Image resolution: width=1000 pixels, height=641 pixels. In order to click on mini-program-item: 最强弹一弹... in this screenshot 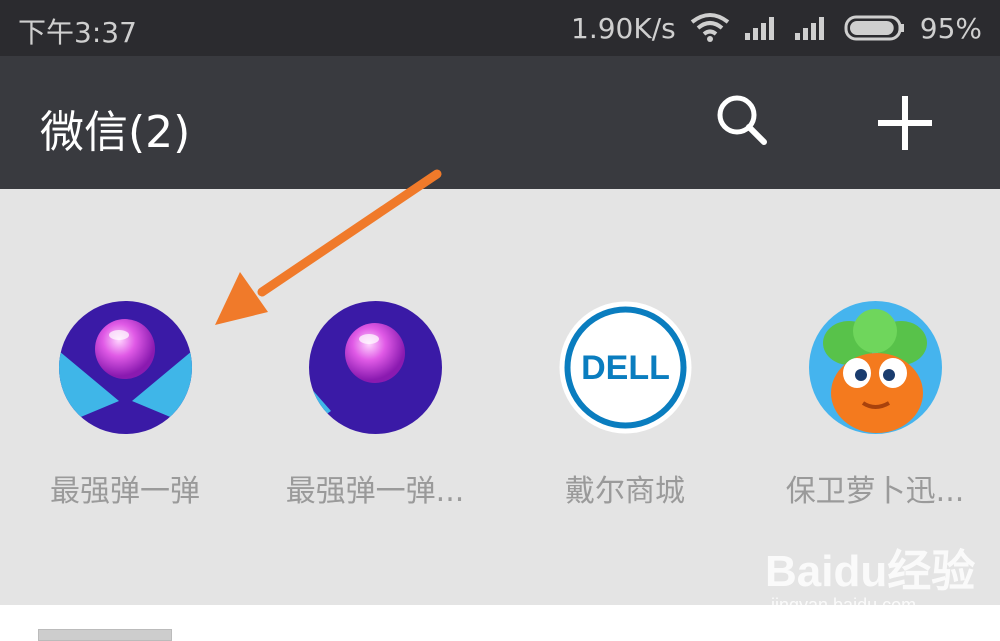, I will do `click(375, 411)`.